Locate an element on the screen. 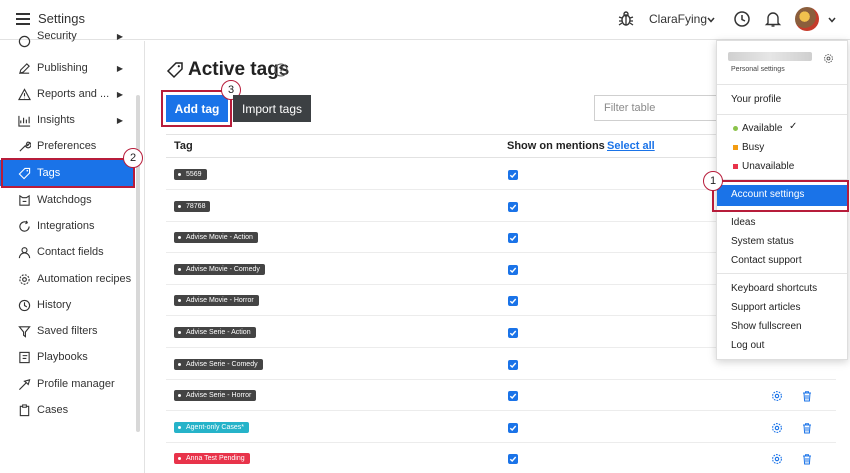 The width and height of the screenshot is (850, 473). bell-icon is located at coordinates (773, 19).